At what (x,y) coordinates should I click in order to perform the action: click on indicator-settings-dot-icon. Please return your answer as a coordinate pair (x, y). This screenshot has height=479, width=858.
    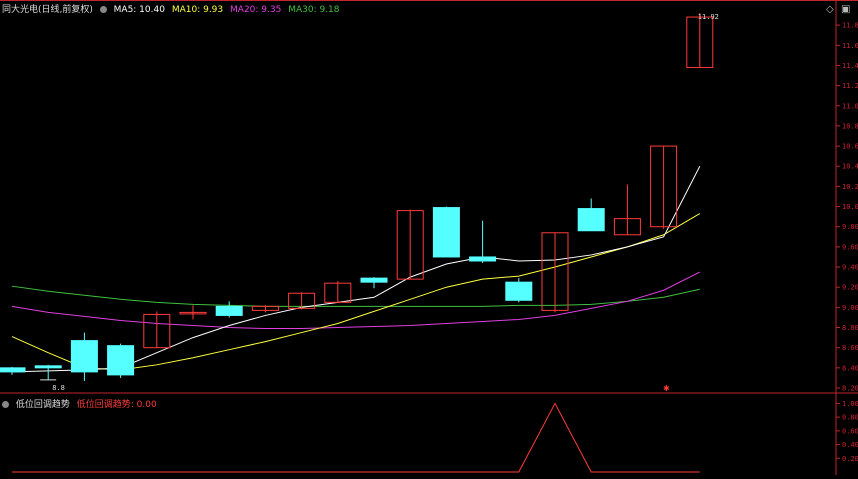
    Looking at the image, I should click on (5, 404).